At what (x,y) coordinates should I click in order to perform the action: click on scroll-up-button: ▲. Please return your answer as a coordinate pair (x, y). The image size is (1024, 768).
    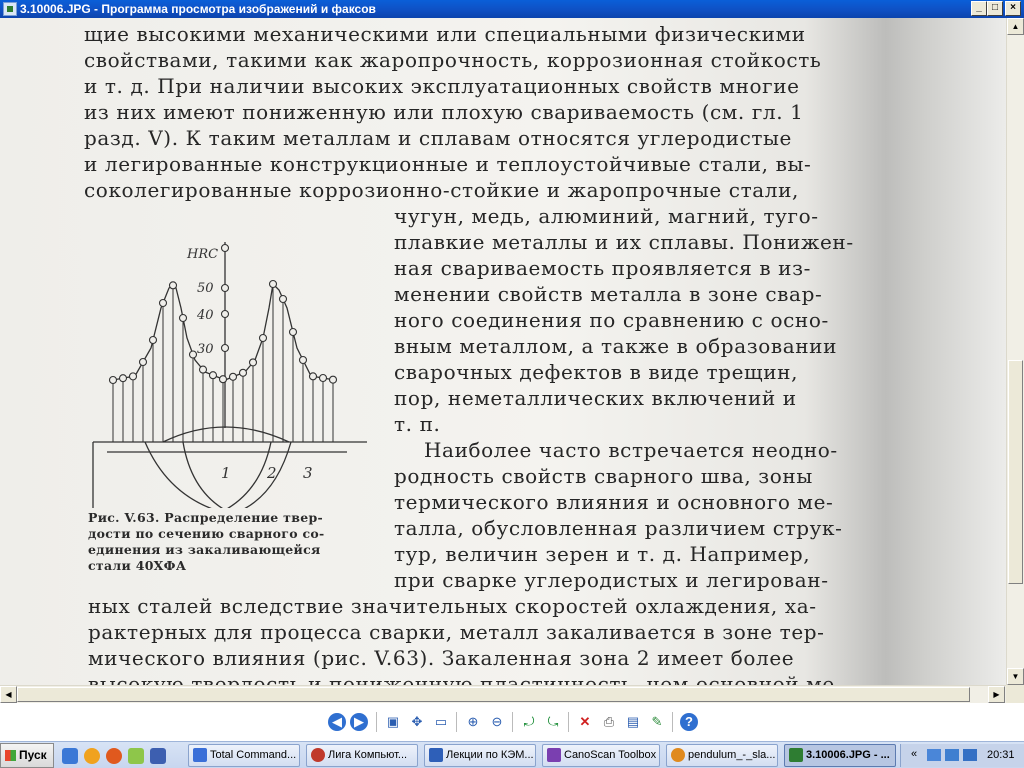
    Looking at the image, I should click on (1015, 26).